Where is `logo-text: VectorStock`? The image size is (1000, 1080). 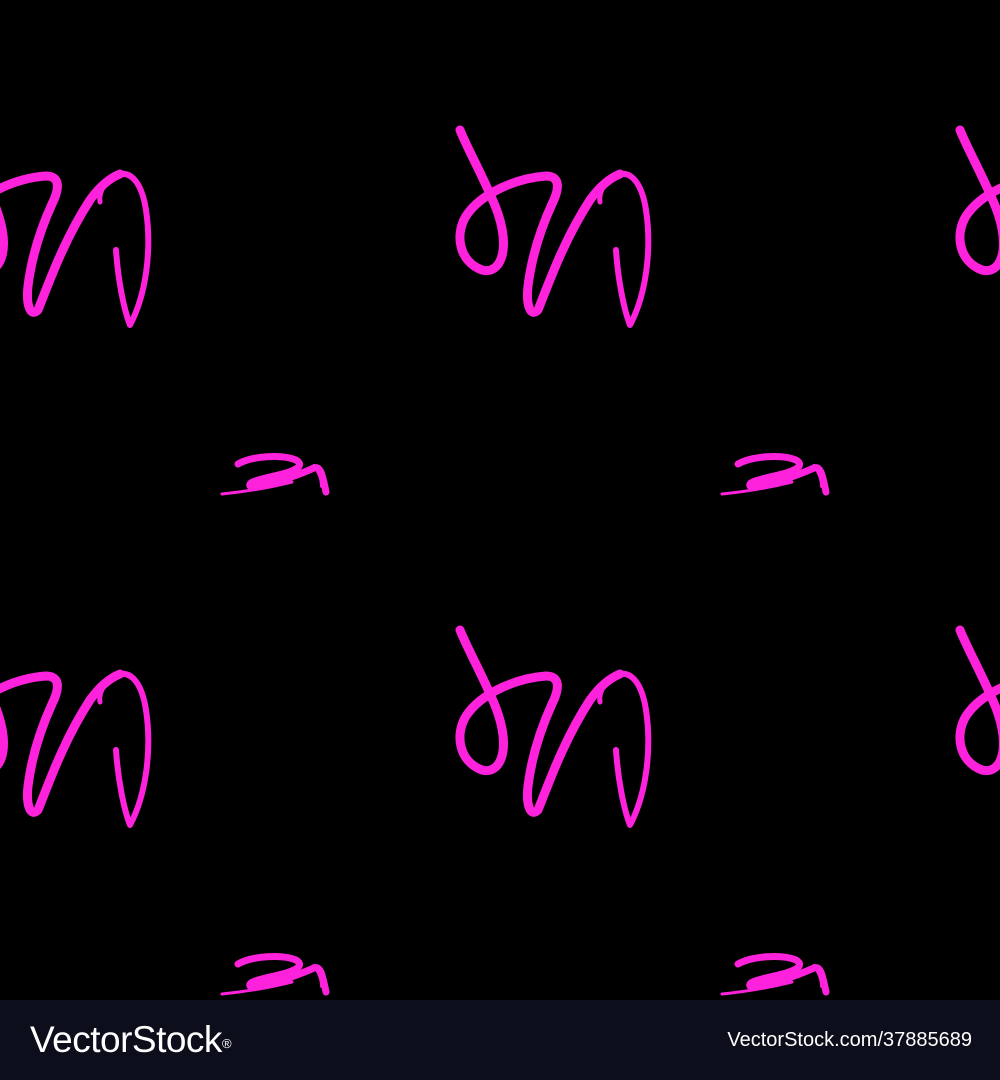
logo-text: VectorStock is located at coordinates (126, 1039).